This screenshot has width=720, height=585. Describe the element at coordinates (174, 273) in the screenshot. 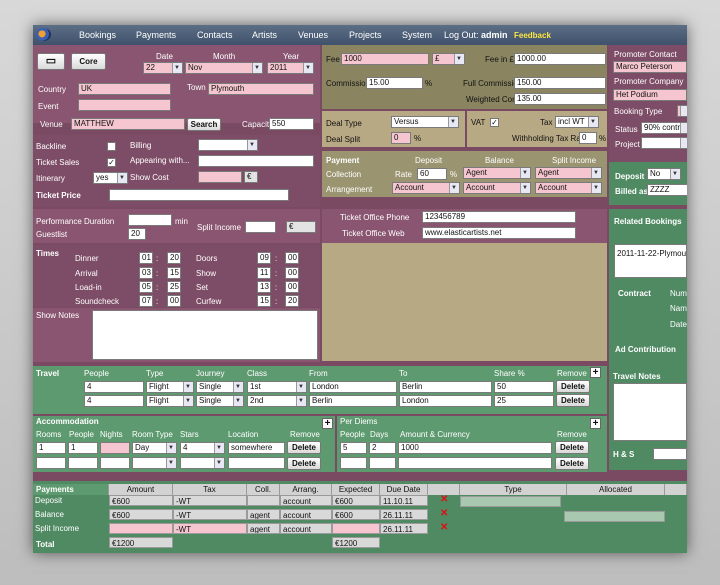

I see `time-minute-input: 15` at that location.